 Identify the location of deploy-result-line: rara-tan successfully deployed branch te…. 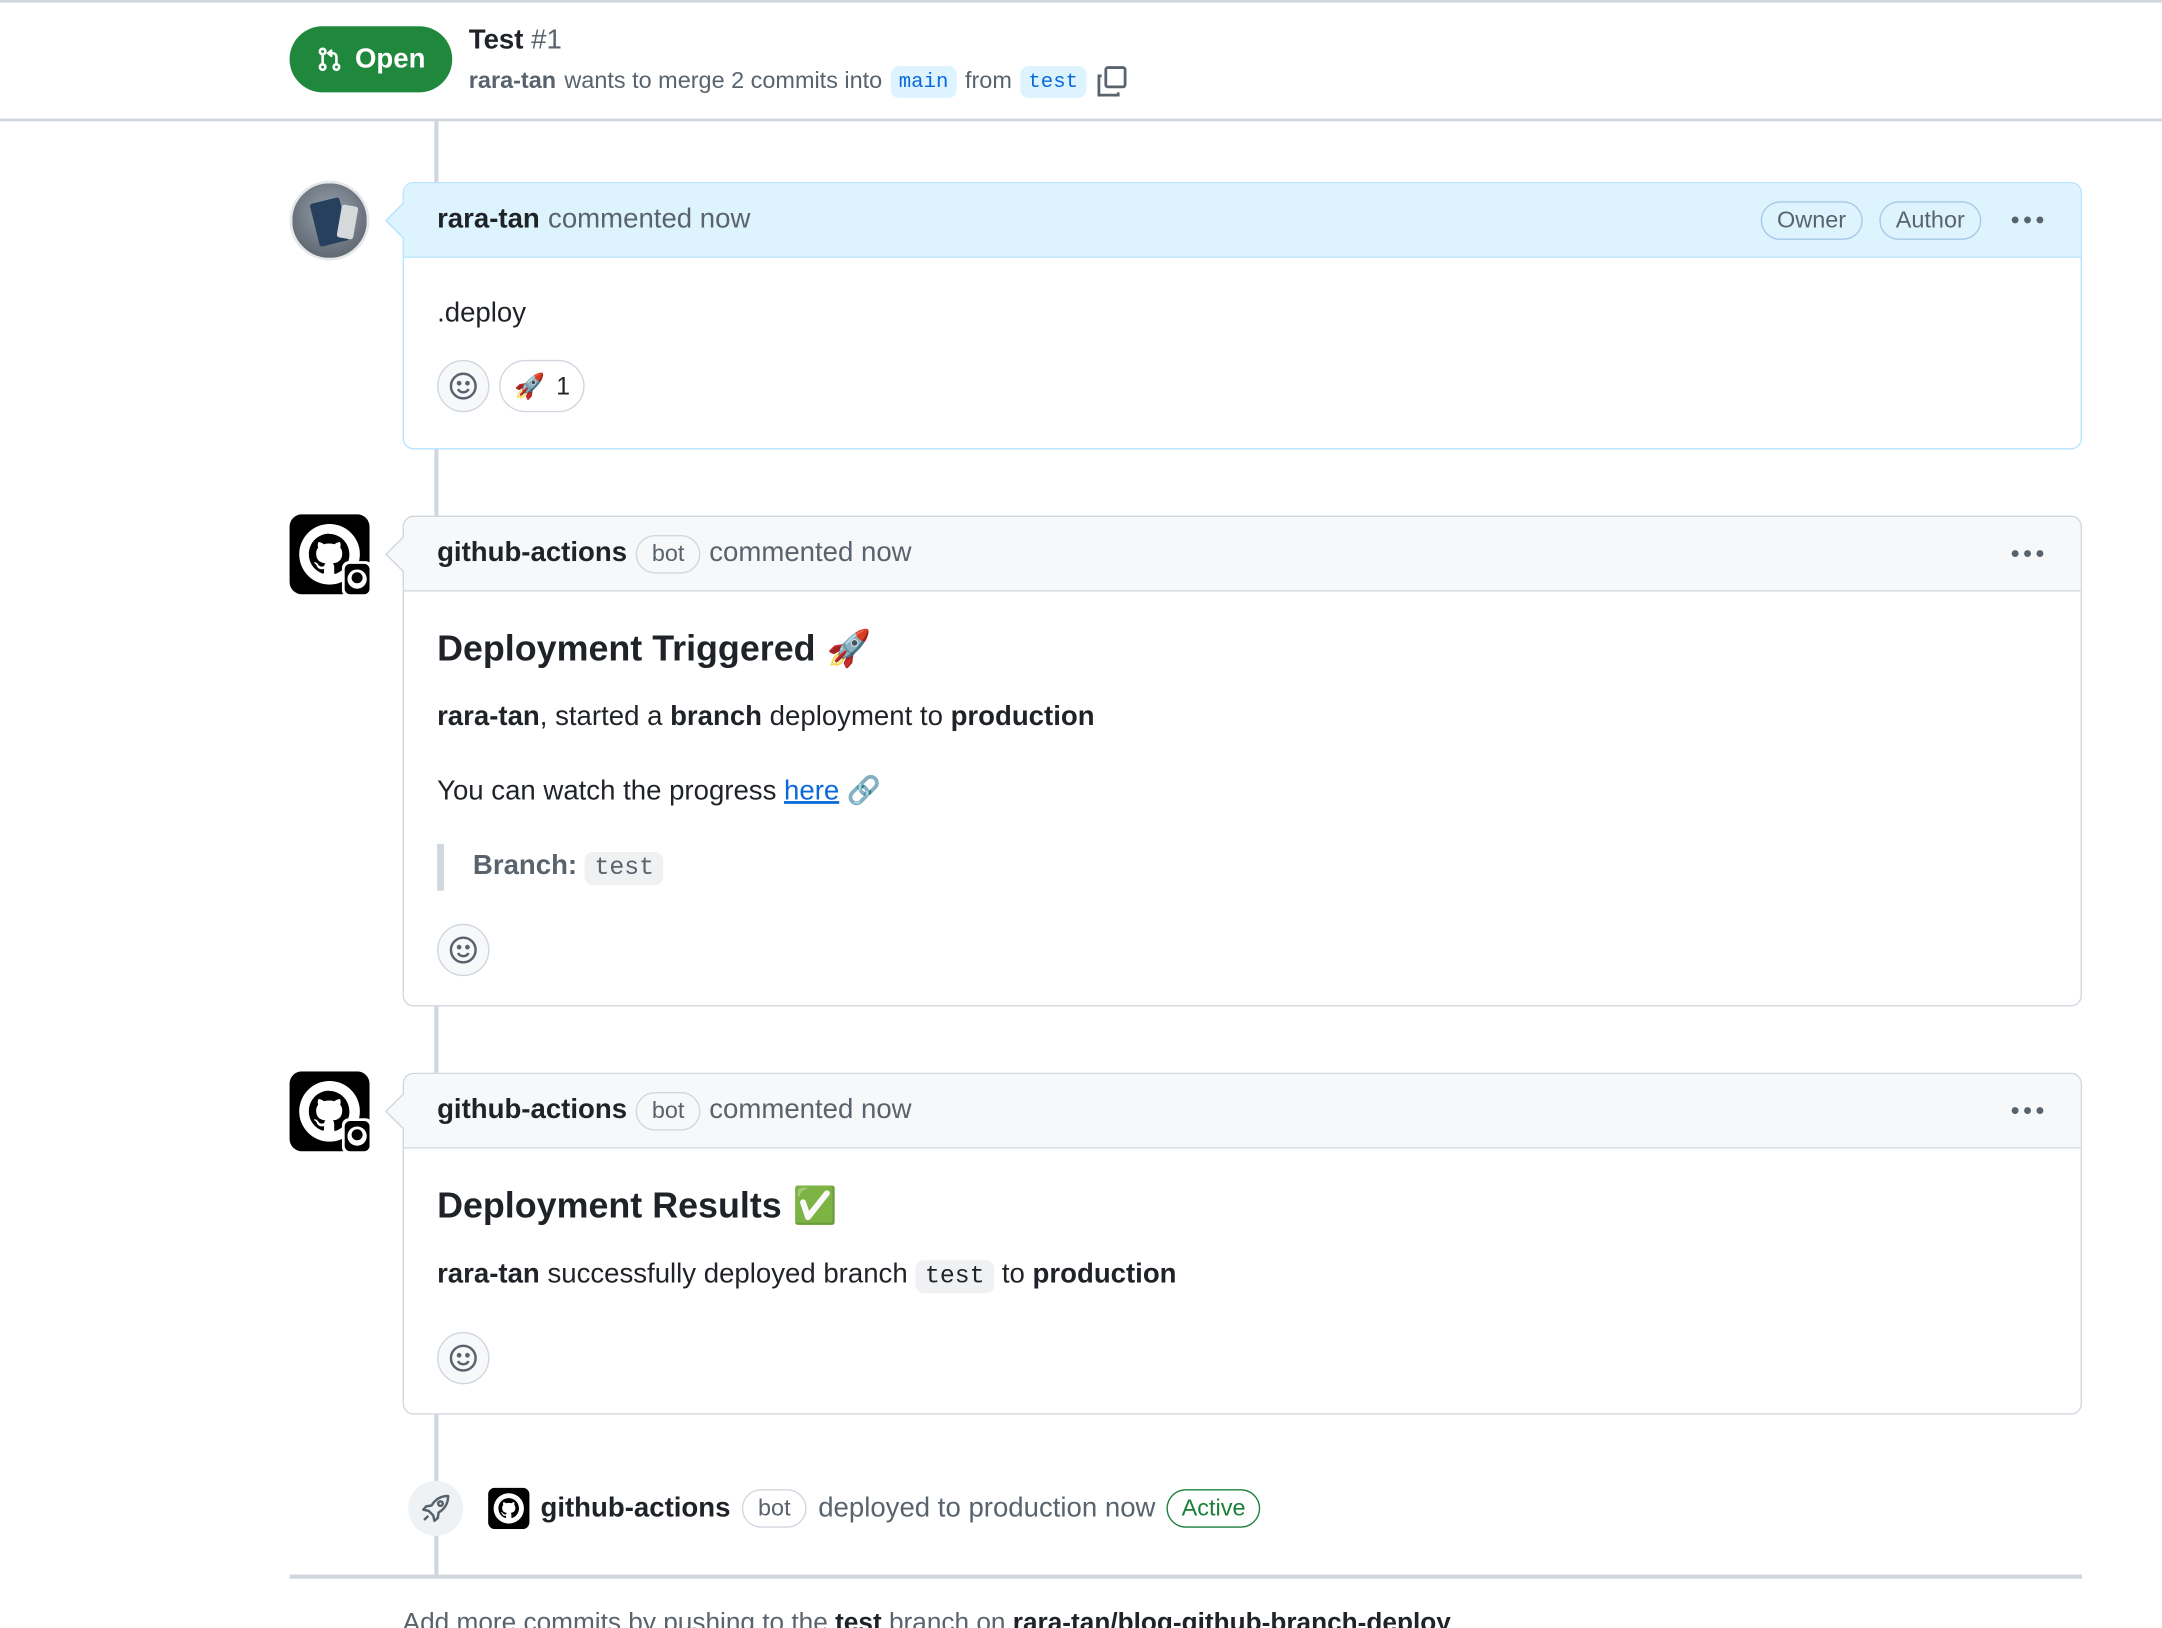
(1242, 1275).